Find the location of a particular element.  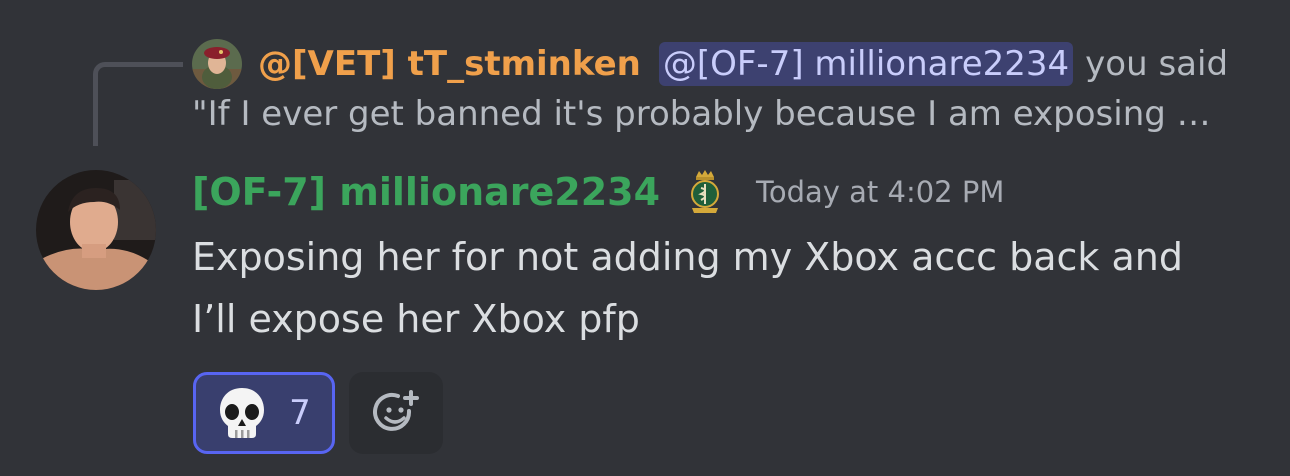

message-timestamp: Today at 4:02 PM is located at coordinates (880, 192).